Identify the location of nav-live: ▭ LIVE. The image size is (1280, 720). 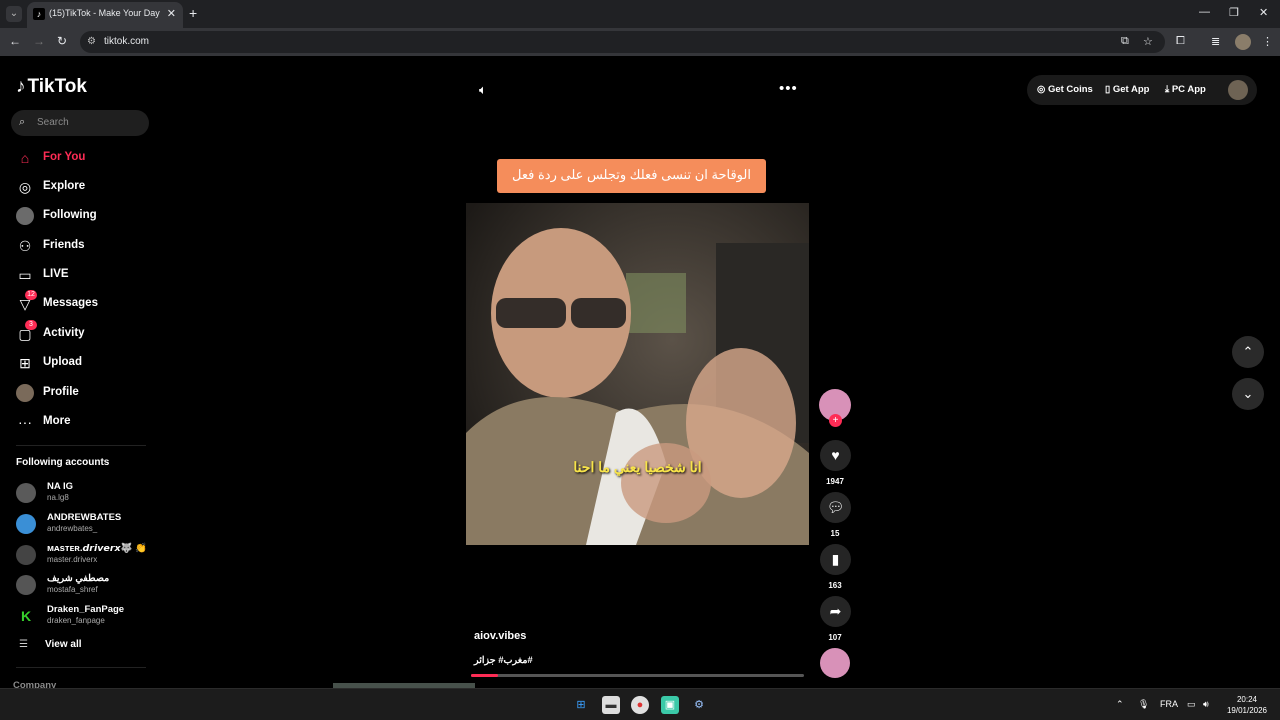
(86, 275).